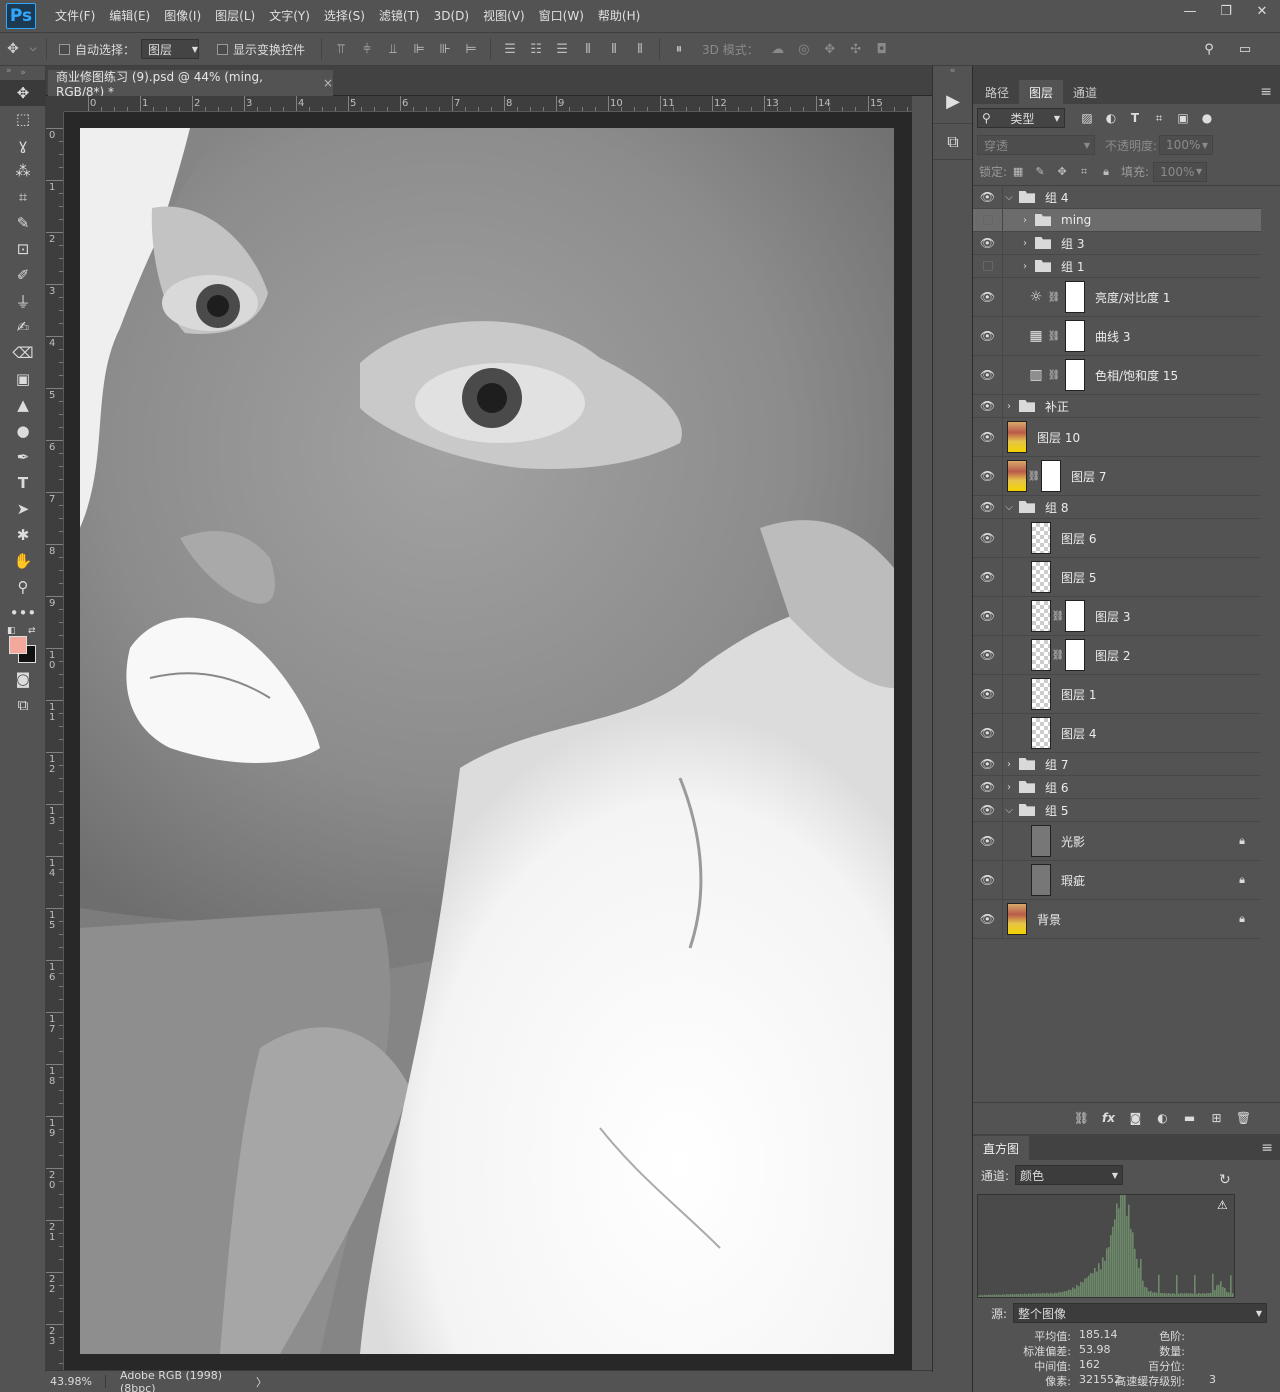 The image size is (1280, 1392). Describe the element at coordinates (1117, 437) in the screenshot. I see `layer-row: 👁︎ 图层 10` at that location.